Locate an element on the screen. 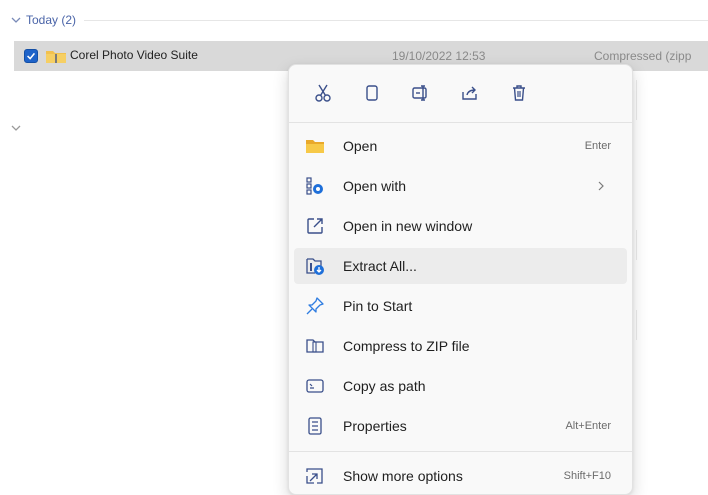 This screenshot has width=708, height=495. menu-item-properties: Properties Alt+Enter is located at coordinates (460, 426).